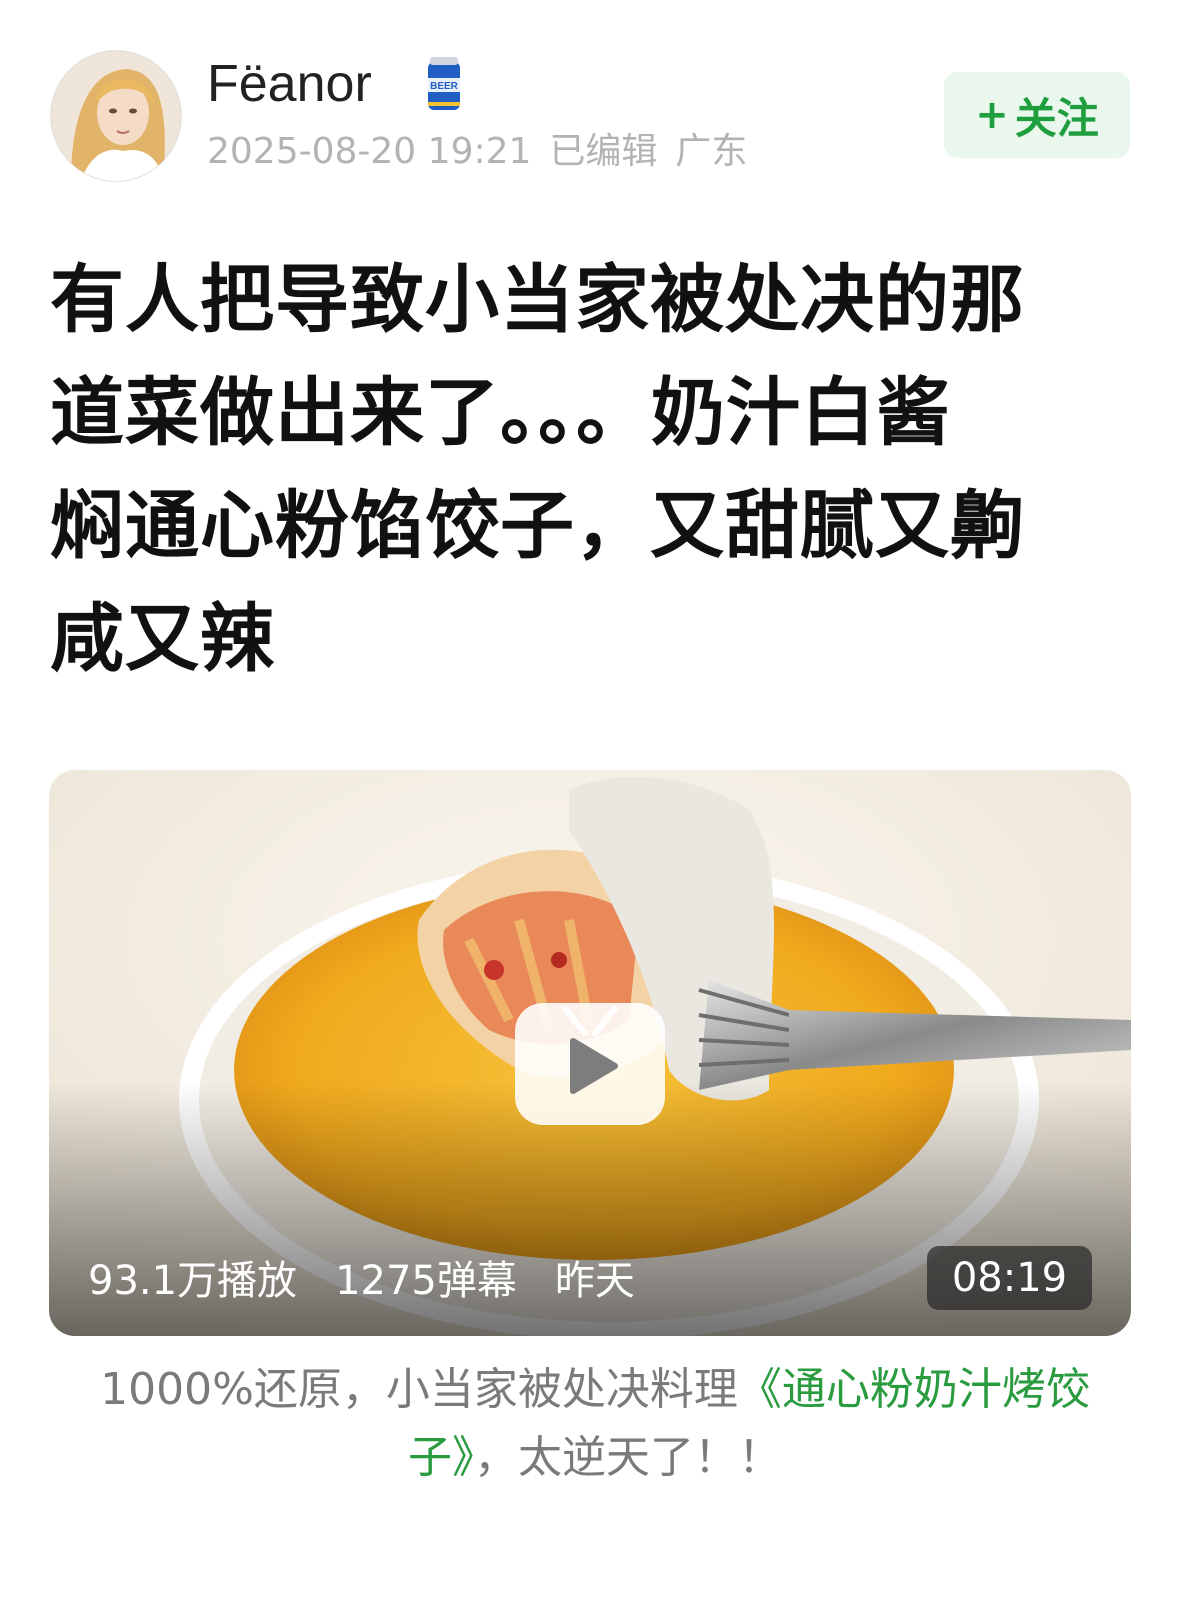 This screenshot has height=1599, width=1200. I want to click on title-line: 咸又辣, so click(162, 639).